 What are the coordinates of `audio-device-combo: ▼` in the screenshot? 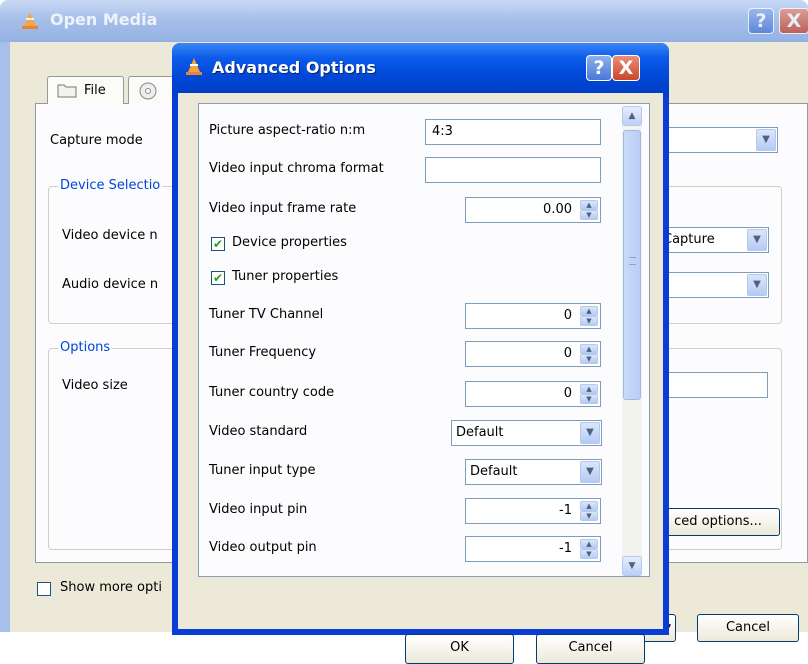 It's located at (712, 285).